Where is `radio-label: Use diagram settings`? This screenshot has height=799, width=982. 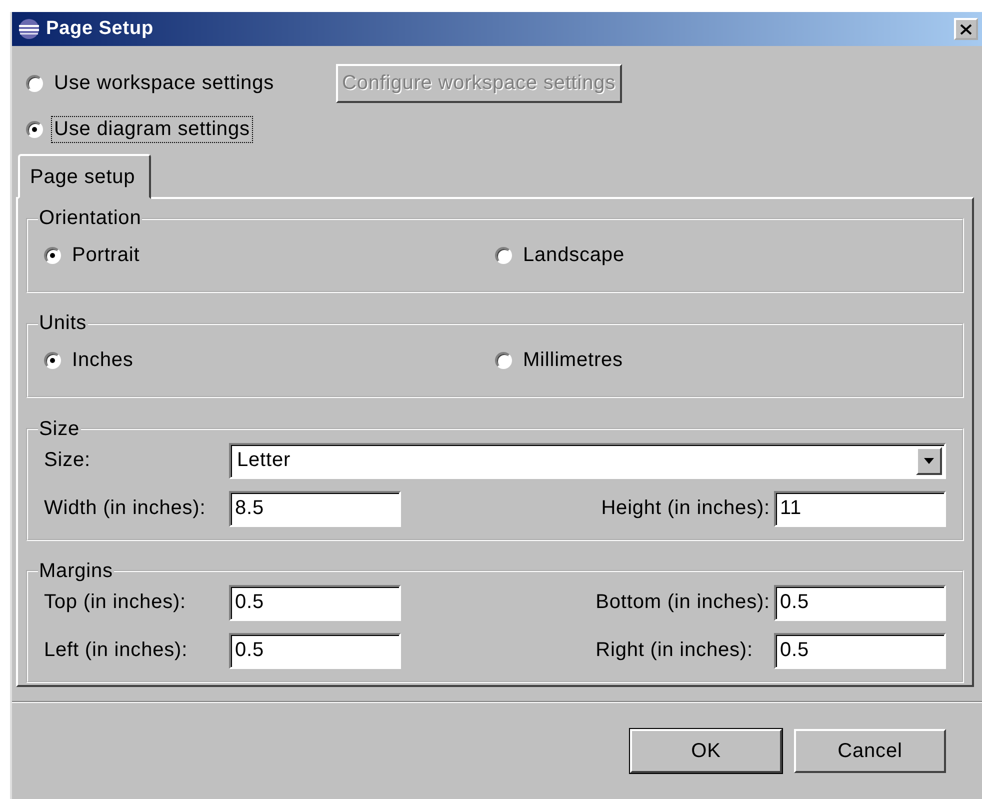
radio-label: Use diagram settings is located at coordinates (152, 129).